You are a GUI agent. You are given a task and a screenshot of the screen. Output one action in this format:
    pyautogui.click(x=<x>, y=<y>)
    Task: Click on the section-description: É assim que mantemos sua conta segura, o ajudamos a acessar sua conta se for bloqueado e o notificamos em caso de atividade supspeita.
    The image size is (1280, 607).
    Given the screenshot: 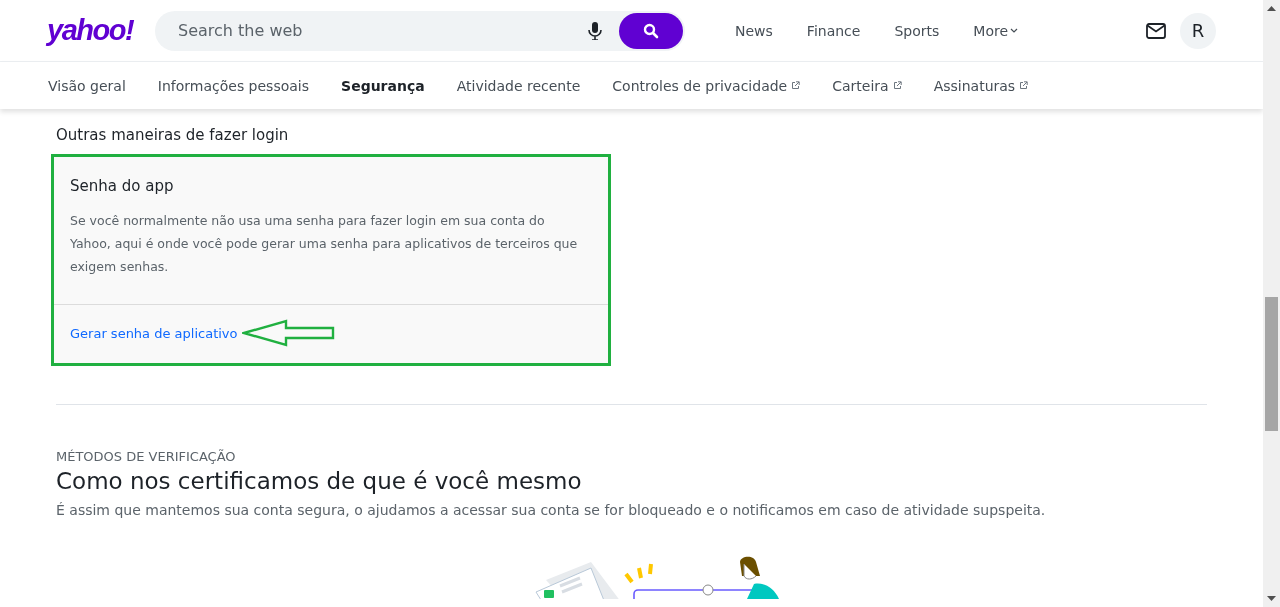 What is the action you would take?
    pyautogui.click(x=551, y=510)
    